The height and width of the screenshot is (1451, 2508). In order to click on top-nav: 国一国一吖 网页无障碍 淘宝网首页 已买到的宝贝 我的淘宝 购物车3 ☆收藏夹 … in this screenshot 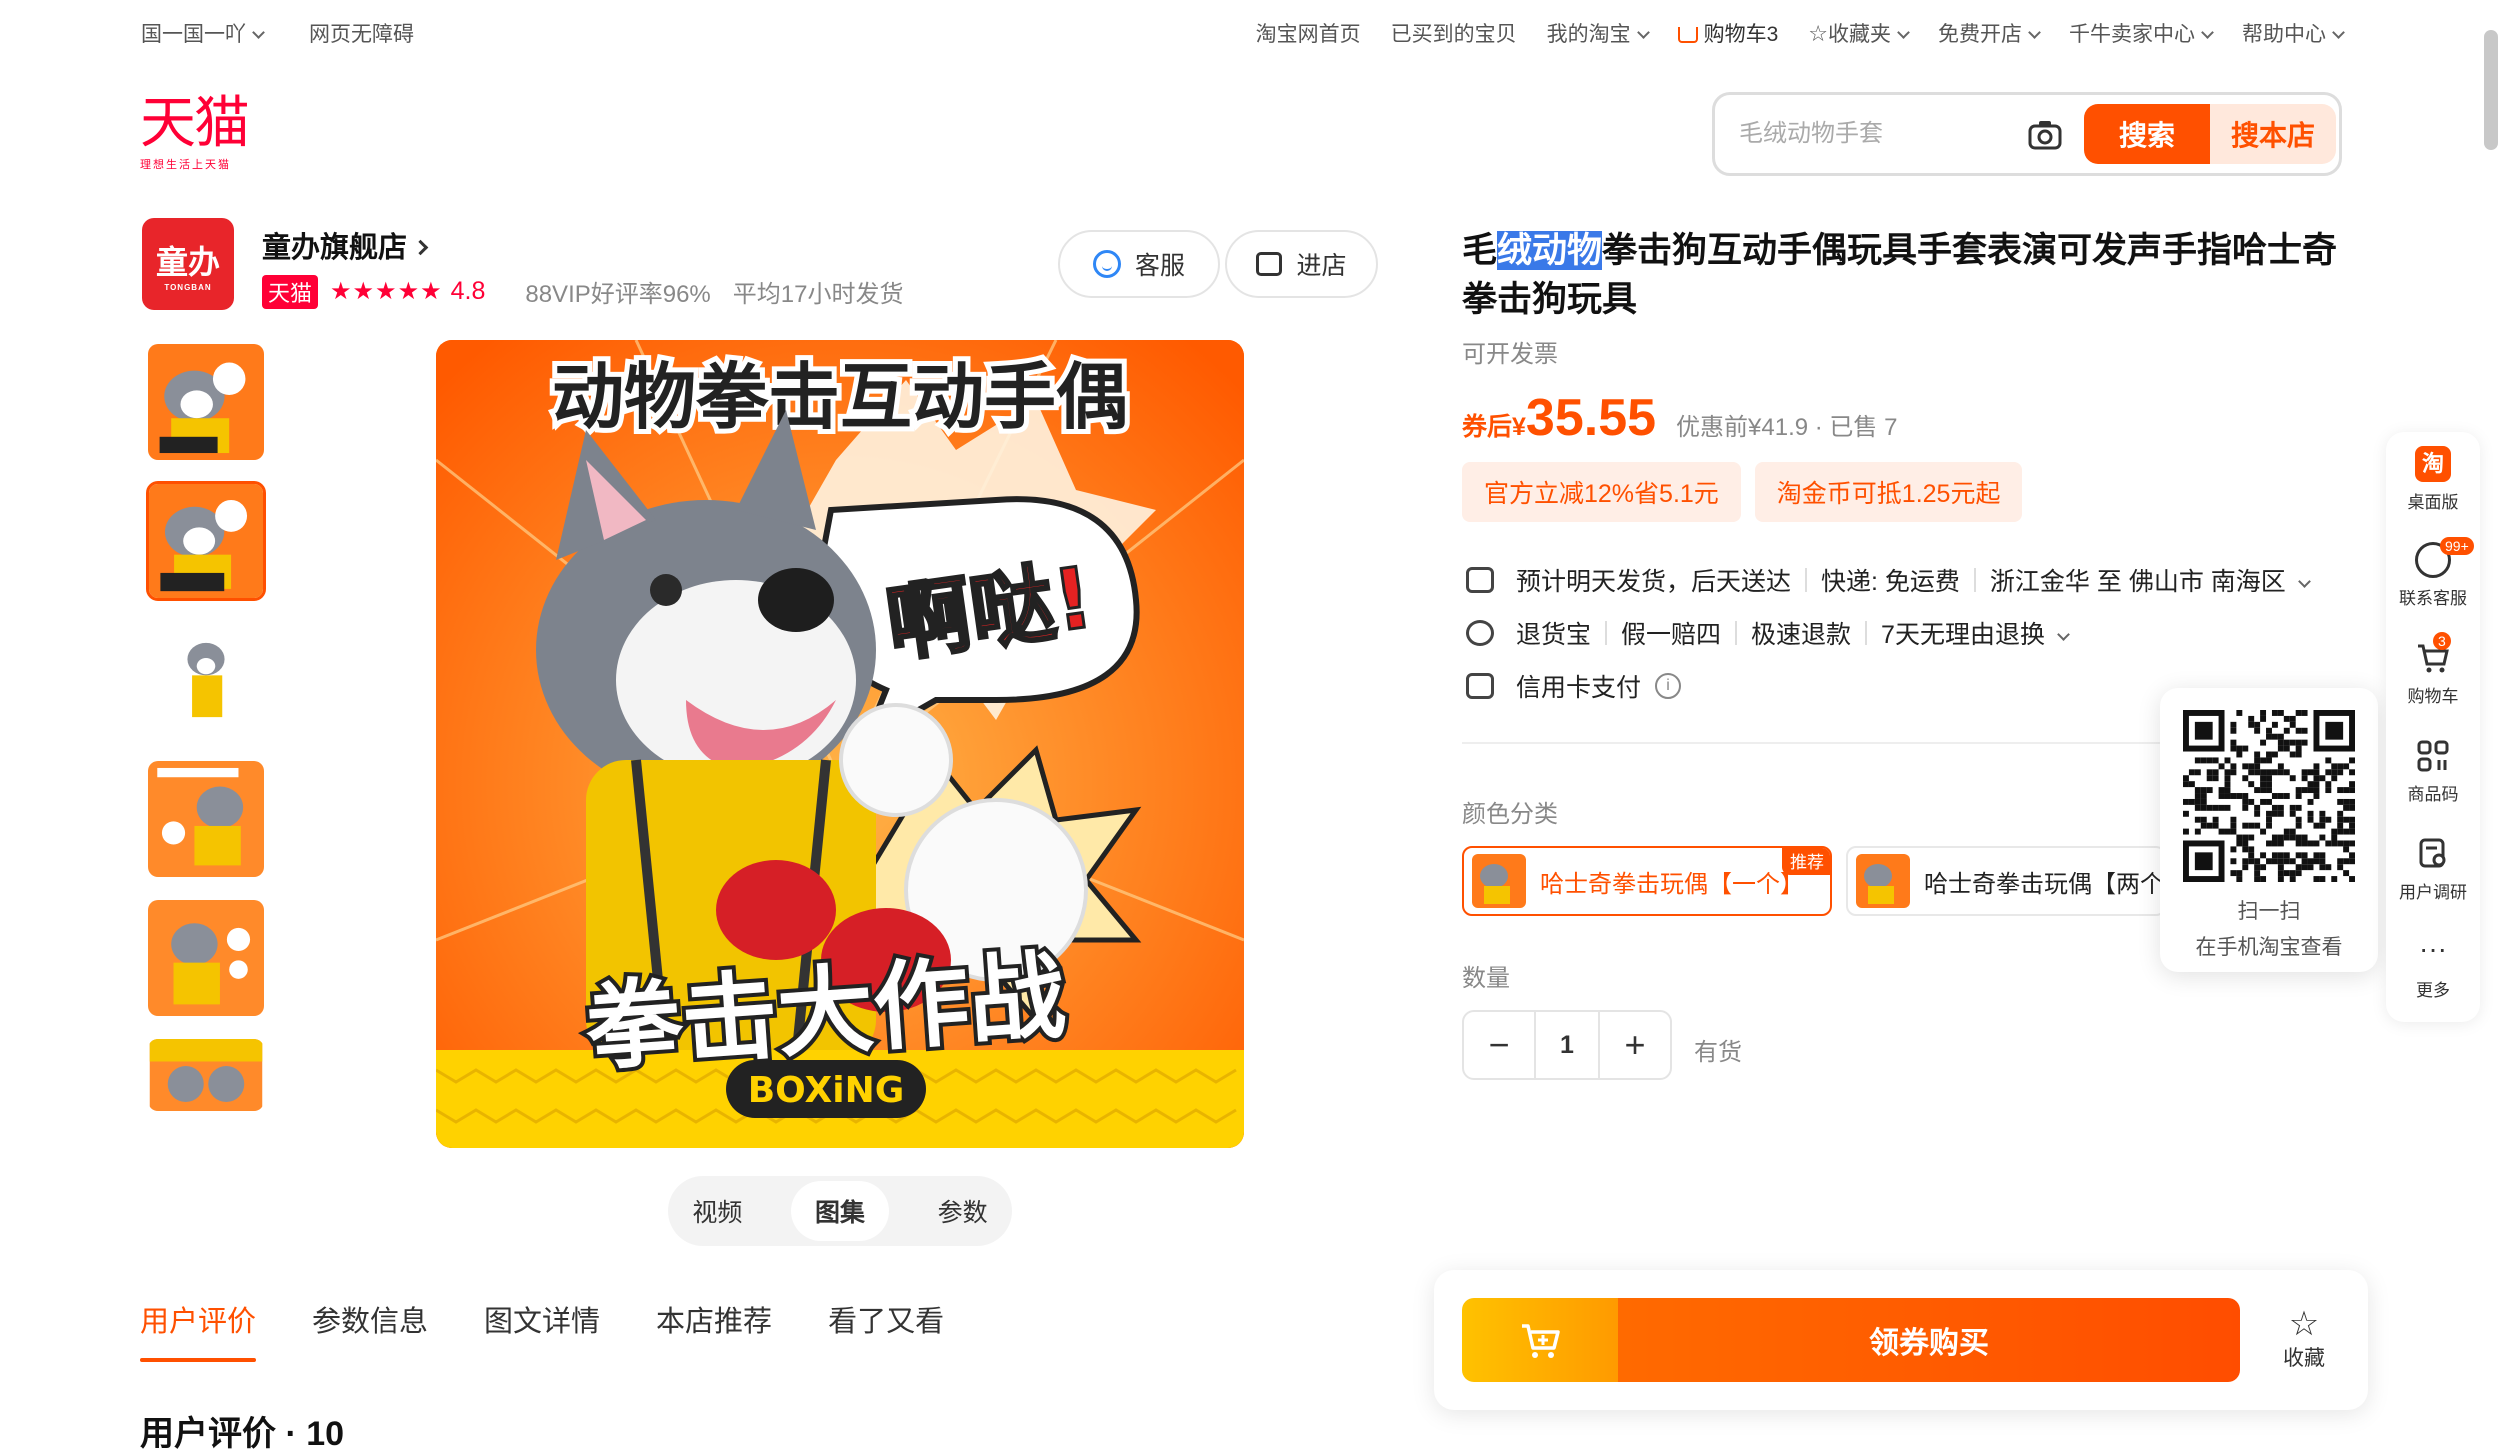, I will do `click(1254, 31)`.